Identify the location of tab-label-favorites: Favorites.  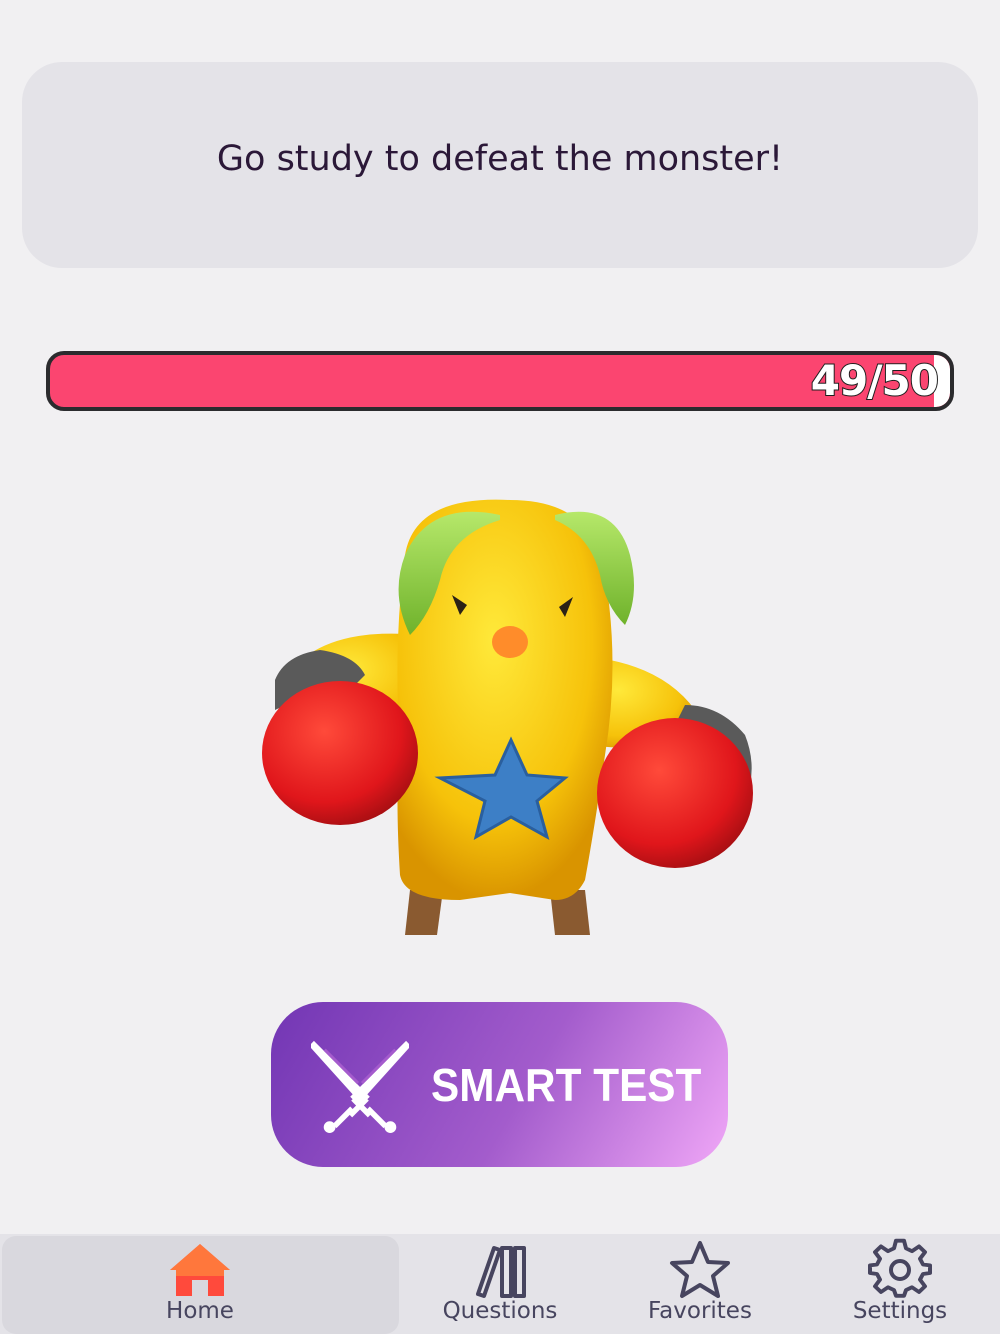
(700, 1311).